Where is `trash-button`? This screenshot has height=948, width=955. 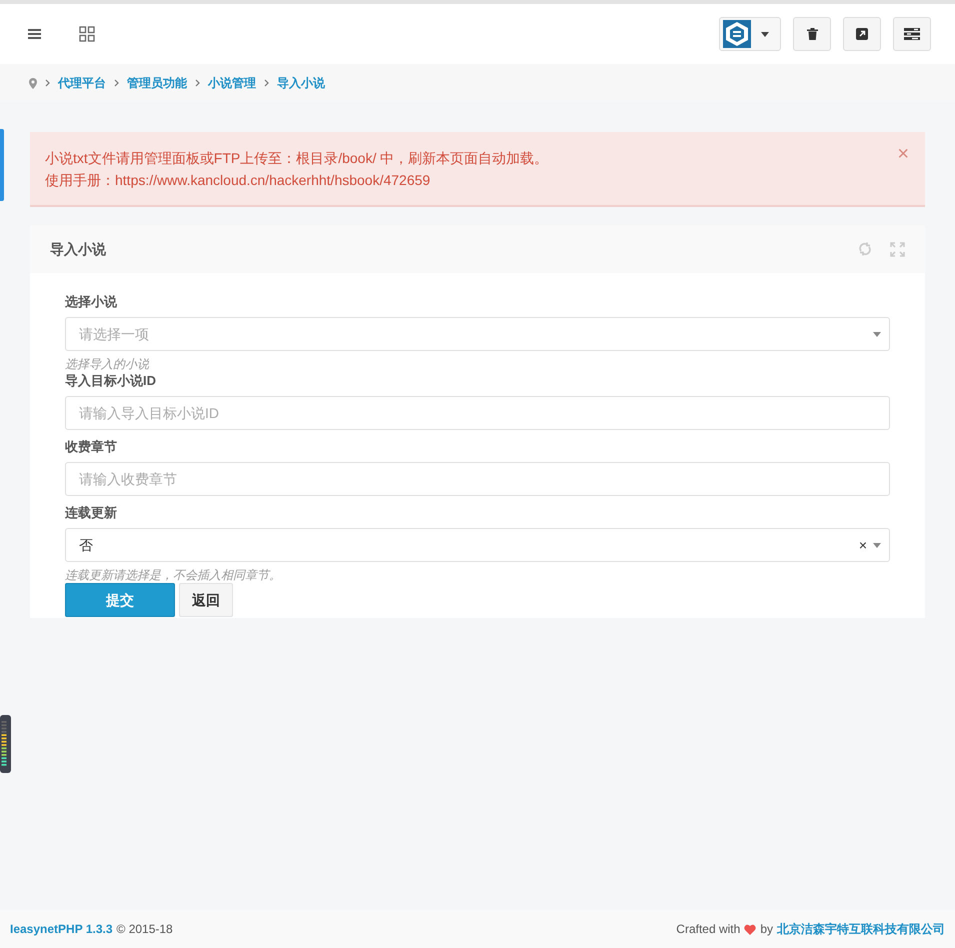 trash-button is located at coordinates (812, 34).